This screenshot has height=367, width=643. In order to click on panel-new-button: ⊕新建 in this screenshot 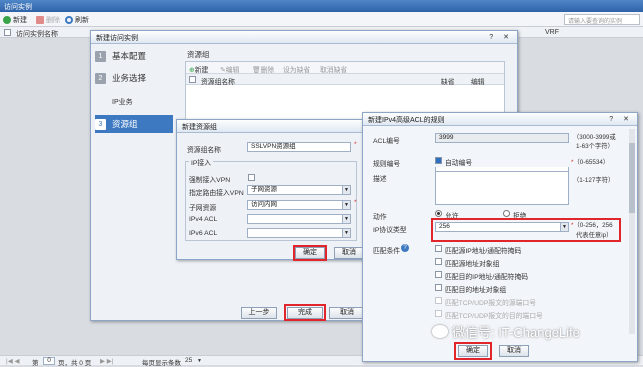, I will do `click(198, 69)`.